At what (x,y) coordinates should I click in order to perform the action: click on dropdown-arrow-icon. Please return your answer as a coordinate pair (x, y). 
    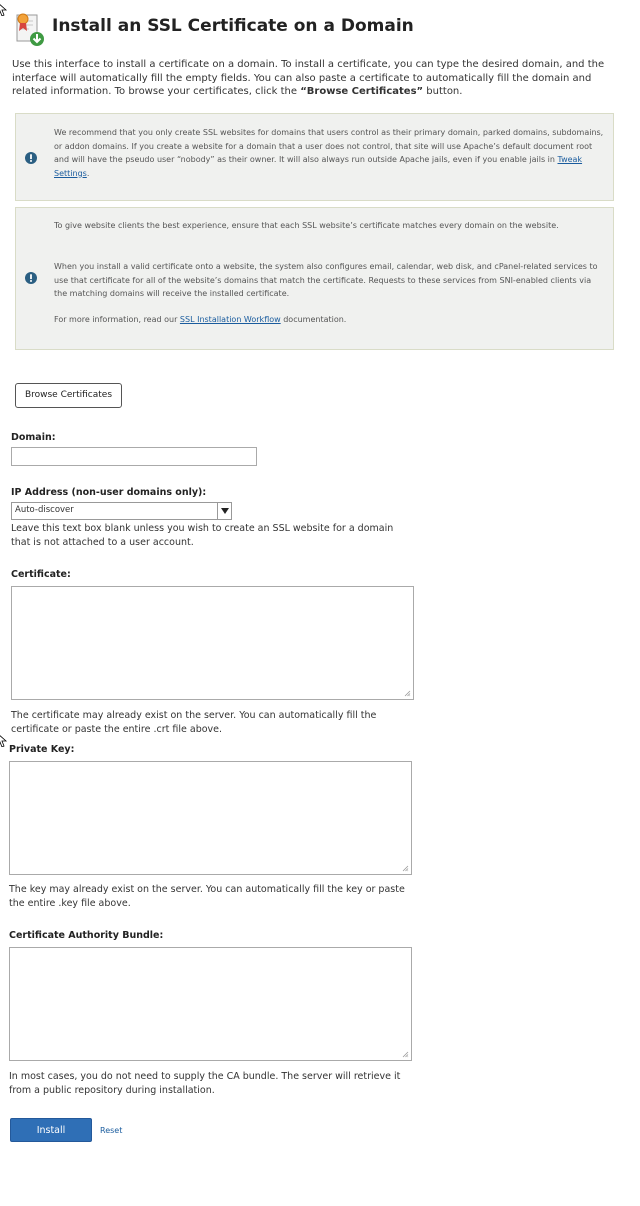
    Looking at the image, I should click on (224, 511).